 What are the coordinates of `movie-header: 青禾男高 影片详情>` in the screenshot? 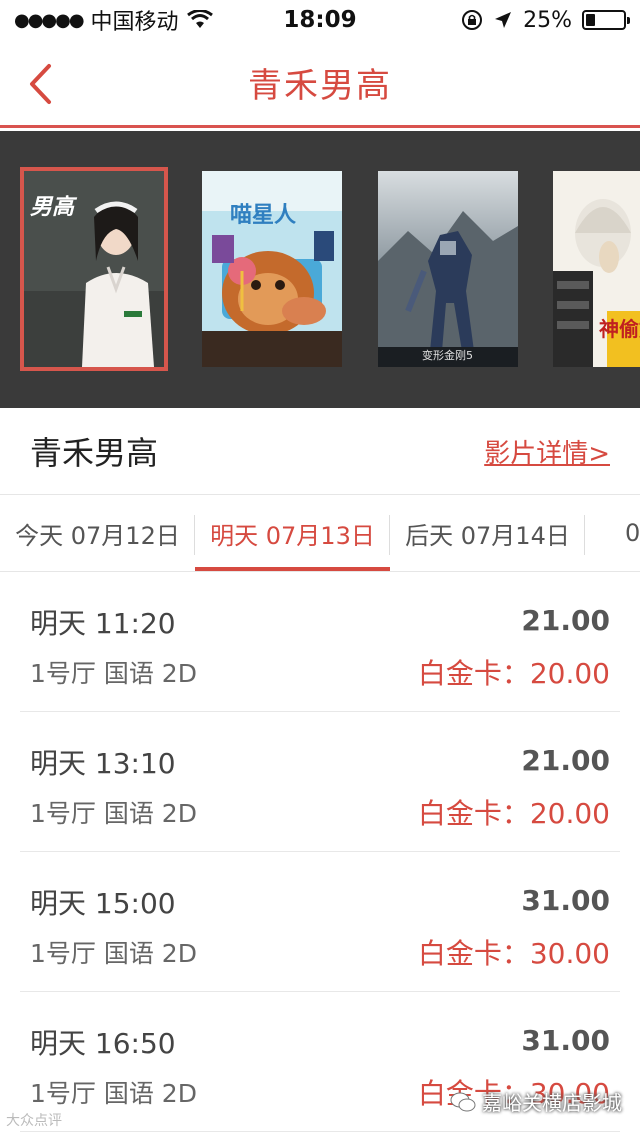 It's located at (320, 451).